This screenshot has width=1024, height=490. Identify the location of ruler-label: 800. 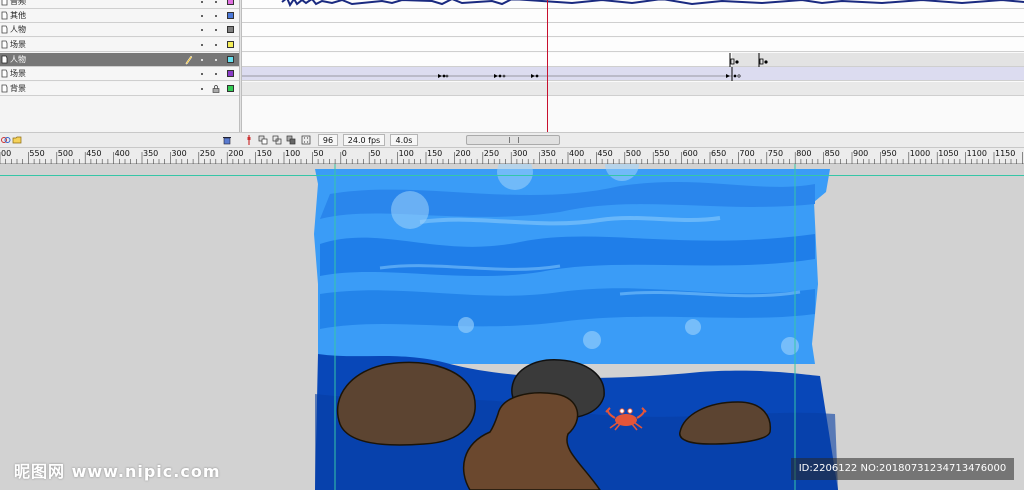
(804, 153).